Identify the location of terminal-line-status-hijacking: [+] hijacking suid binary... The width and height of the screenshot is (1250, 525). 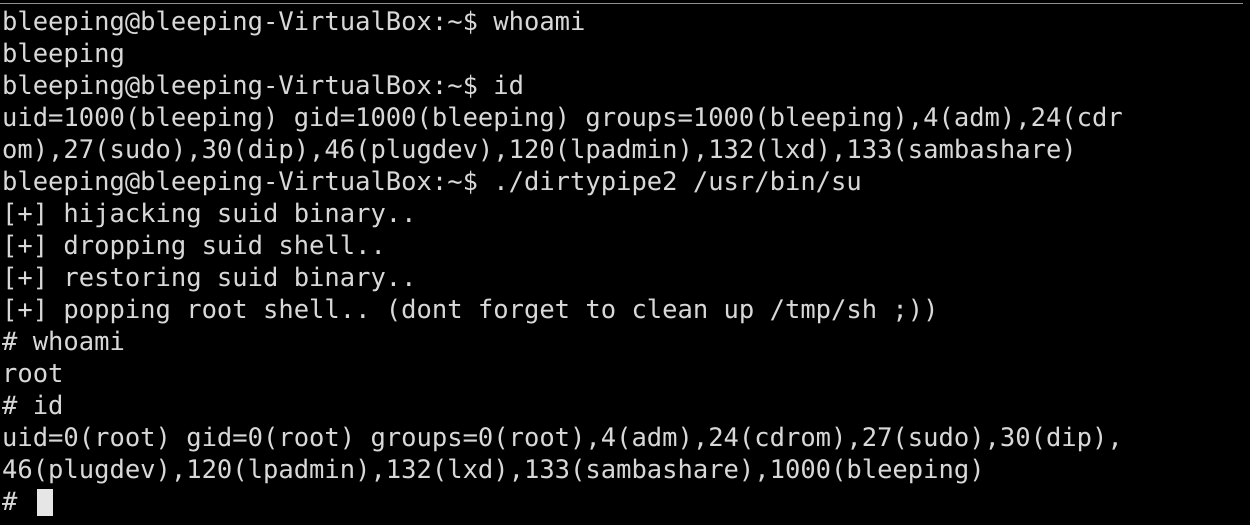
(209, 214).